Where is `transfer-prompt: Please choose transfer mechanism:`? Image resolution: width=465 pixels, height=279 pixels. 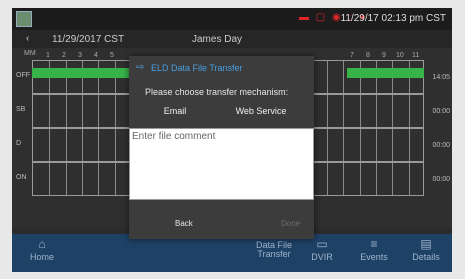
transfer-prompt: Please choose transfer mechanism: is located at coordinates (217, 92).